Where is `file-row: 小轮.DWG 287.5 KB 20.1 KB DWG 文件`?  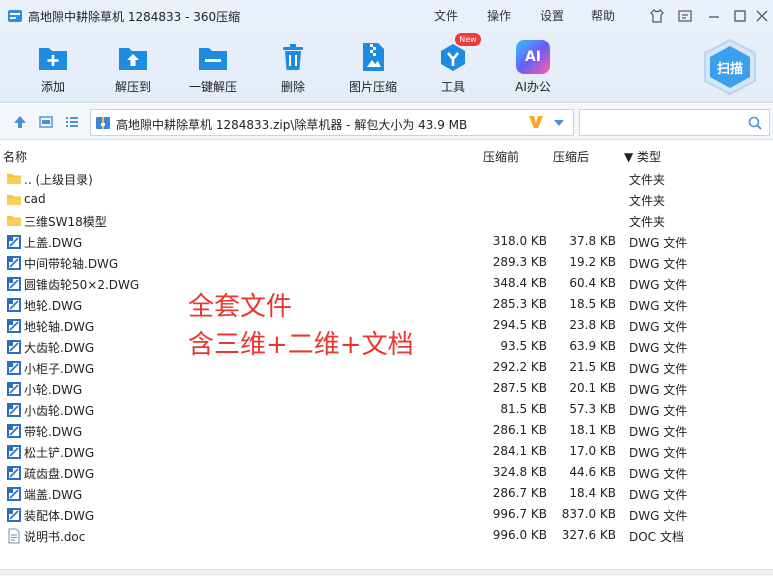
file-row: 小轮.DWG 287.5 KB 20.1 KB DWG 文件 is located at coordinates (386, 388).